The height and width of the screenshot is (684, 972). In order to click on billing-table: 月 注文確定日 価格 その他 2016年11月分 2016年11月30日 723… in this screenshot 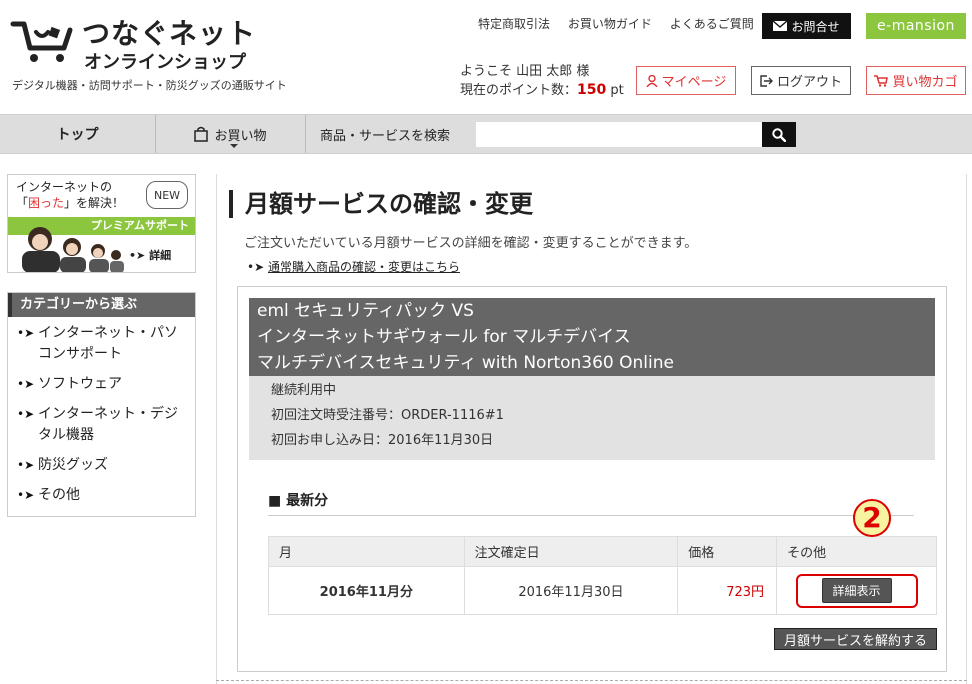, I will do `click(602, 575)`.